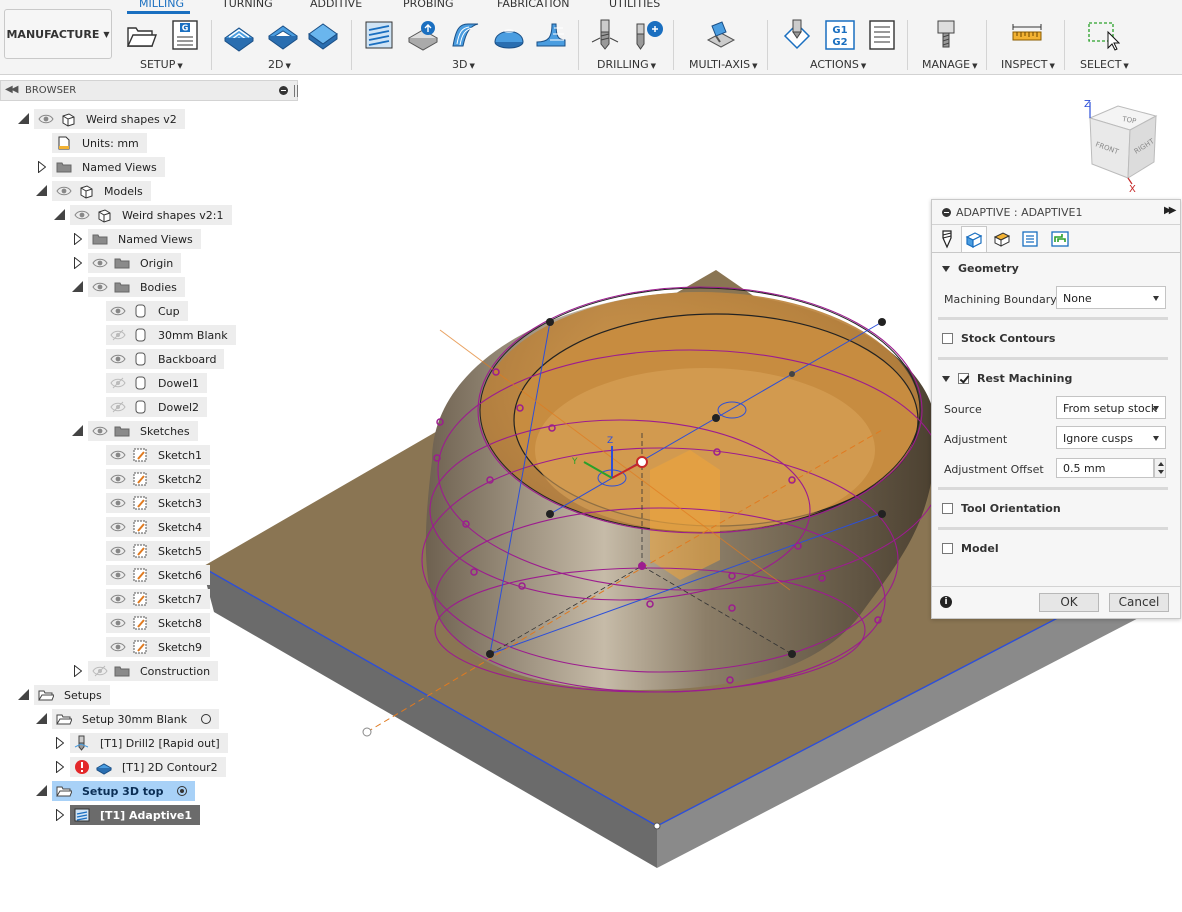  Describe the element at coordinates (1120, 146) in the screenshot. I see `view-cube: Z X TOP FRONT RIGHT` at that location.